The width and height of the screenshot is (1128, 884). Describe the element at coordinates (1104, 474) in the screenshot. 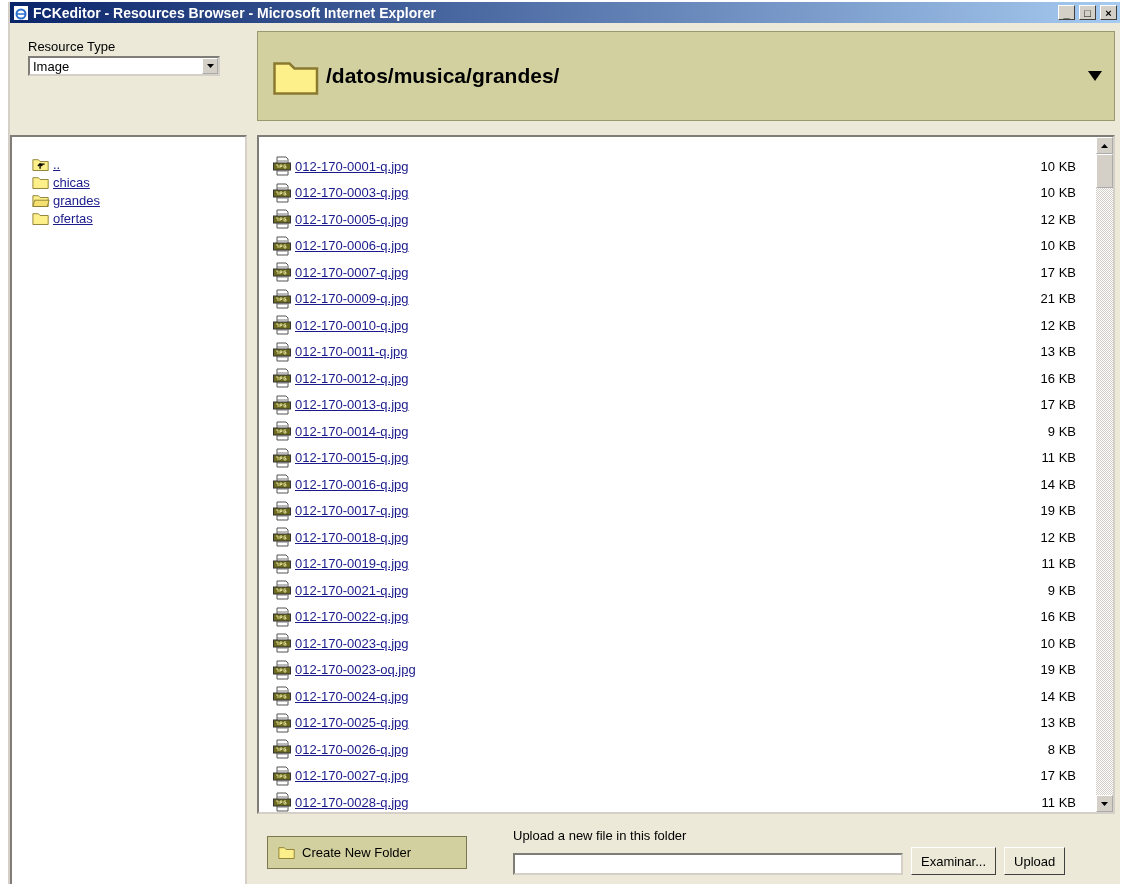

I see `scrollbar` at that location.